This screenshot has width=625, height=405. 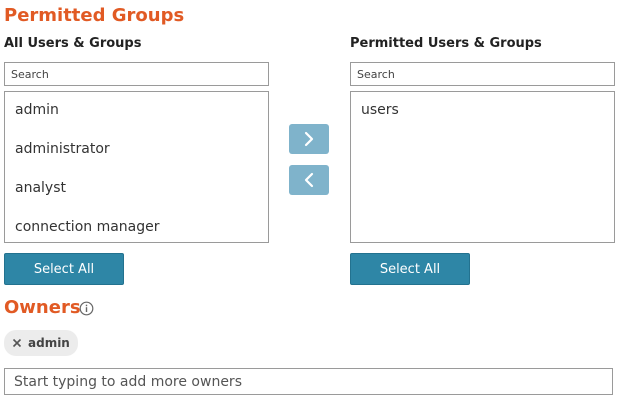 I want to click on list-item-connection-manager: connection manager, so click(x=87, y=227).